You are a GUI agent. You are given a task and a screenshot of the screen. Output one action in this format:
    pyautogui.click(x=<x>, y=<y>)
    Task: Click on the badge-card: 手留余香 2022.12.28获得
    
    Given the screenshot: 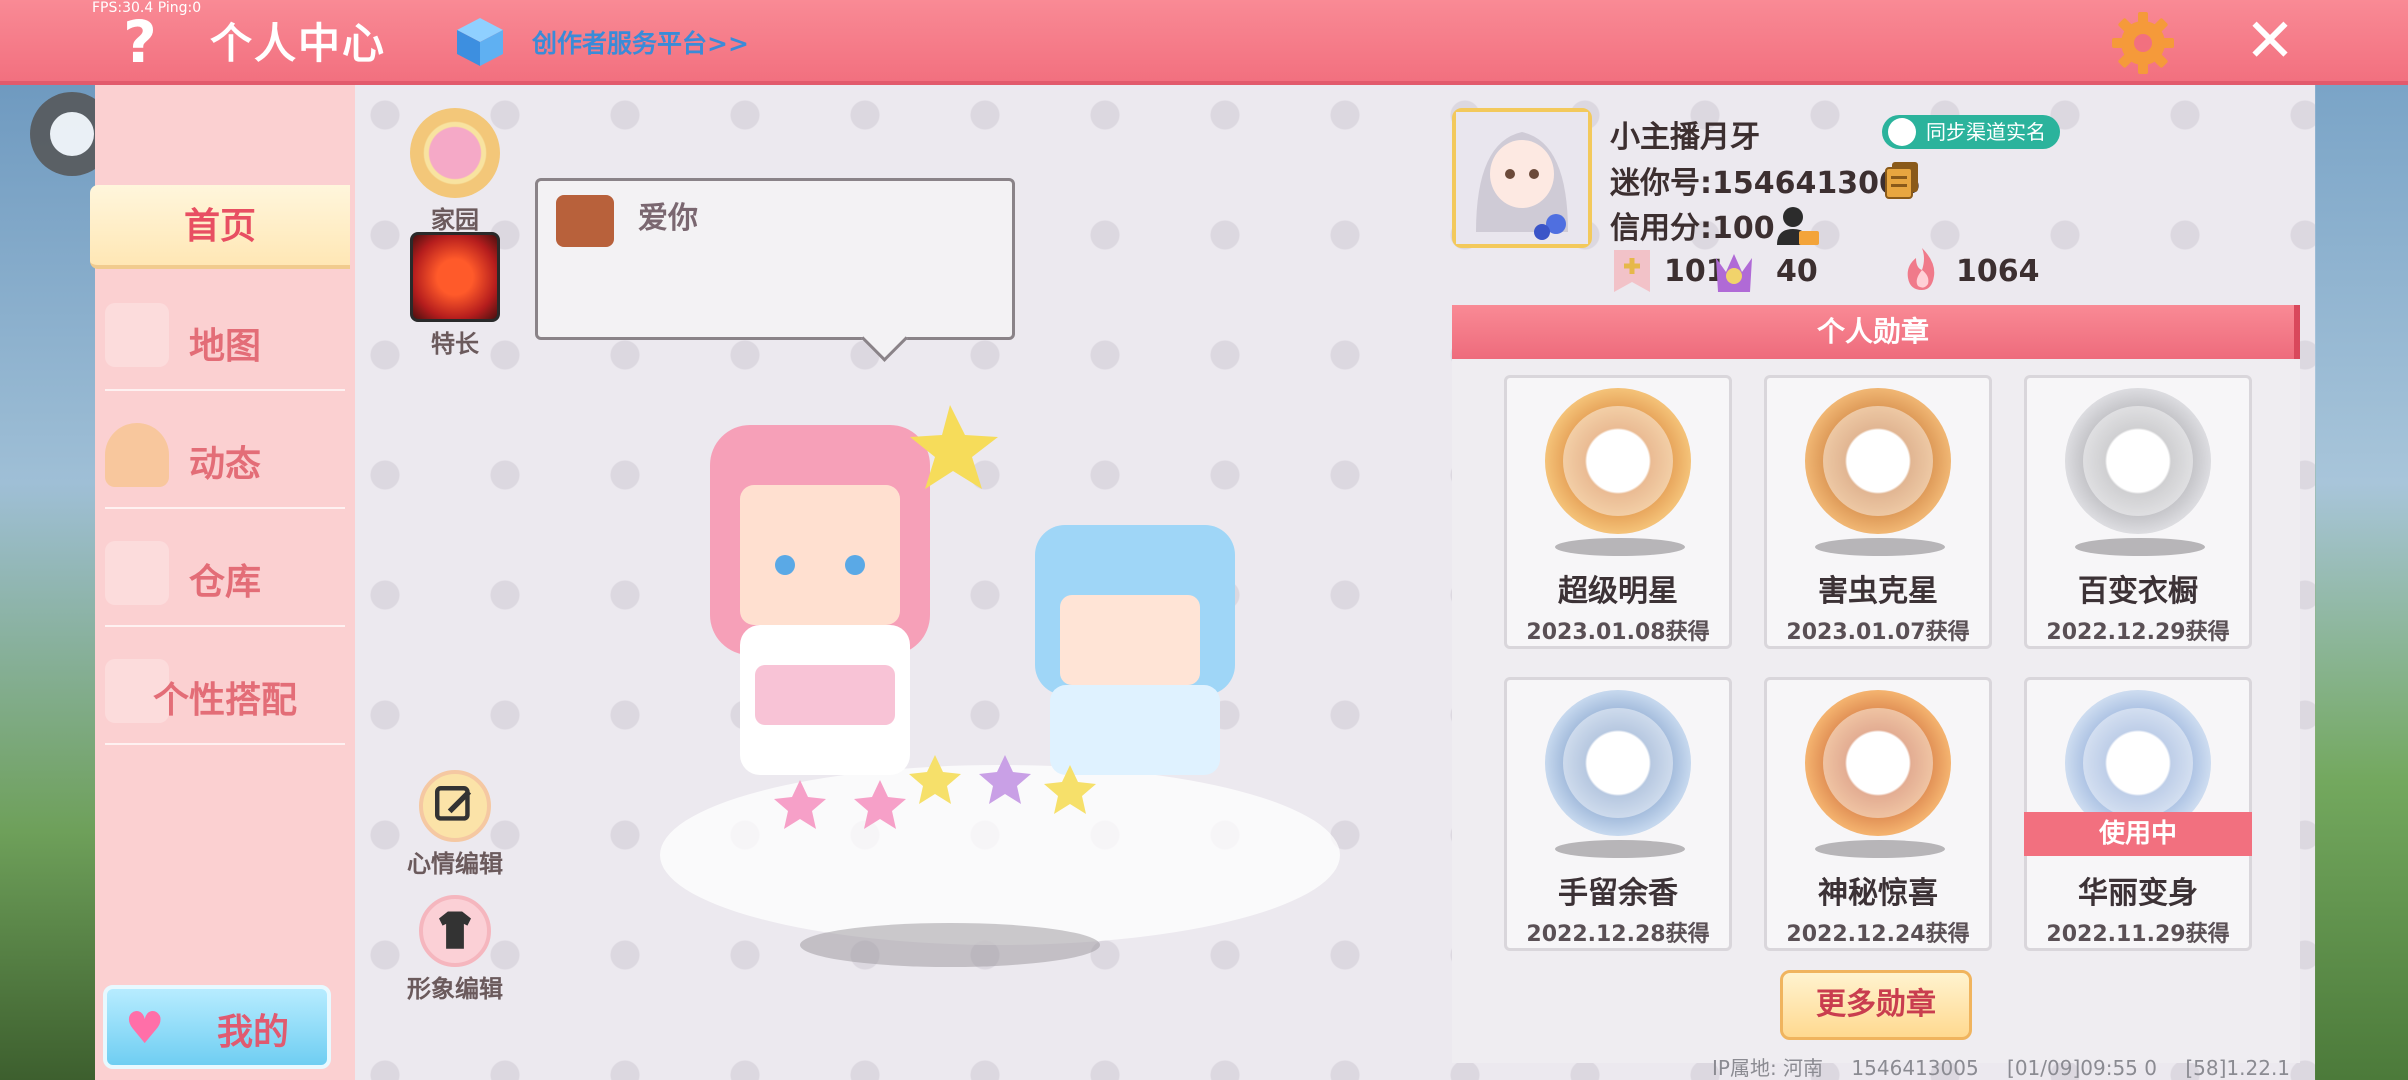 What is the action you would take?
    pyautogui.click(x=1618, y=814)
    